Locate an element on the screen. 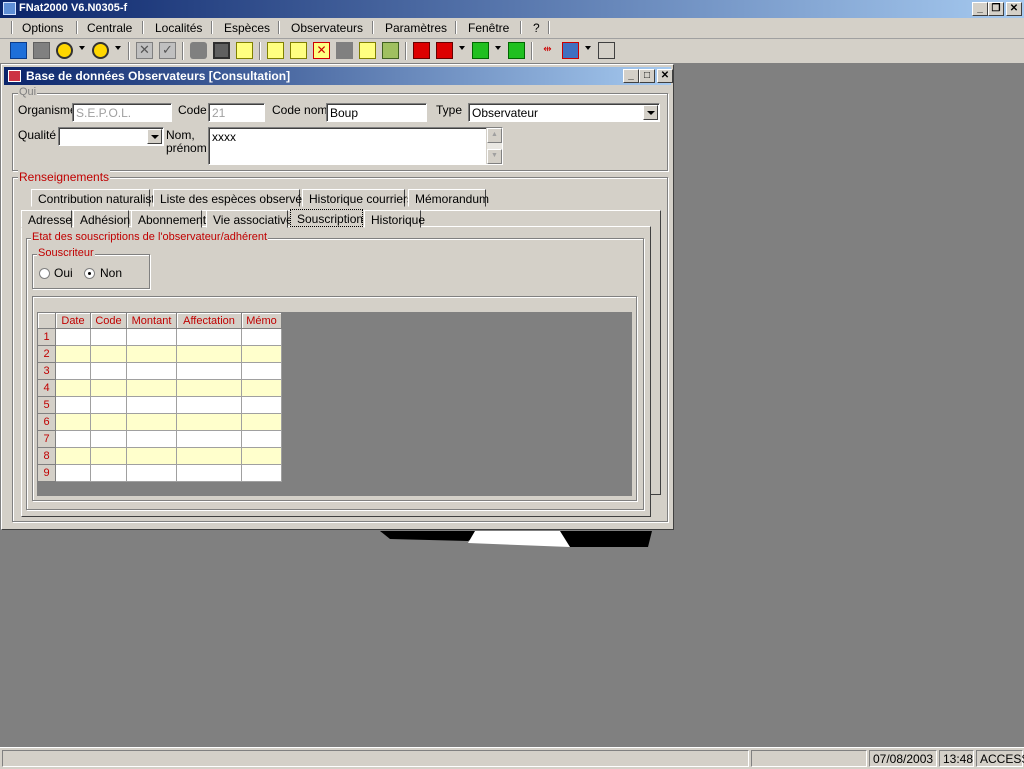 The image size is (1024, 769). tab-memorandum: Mémorandum is located at coordinates (448, 198).